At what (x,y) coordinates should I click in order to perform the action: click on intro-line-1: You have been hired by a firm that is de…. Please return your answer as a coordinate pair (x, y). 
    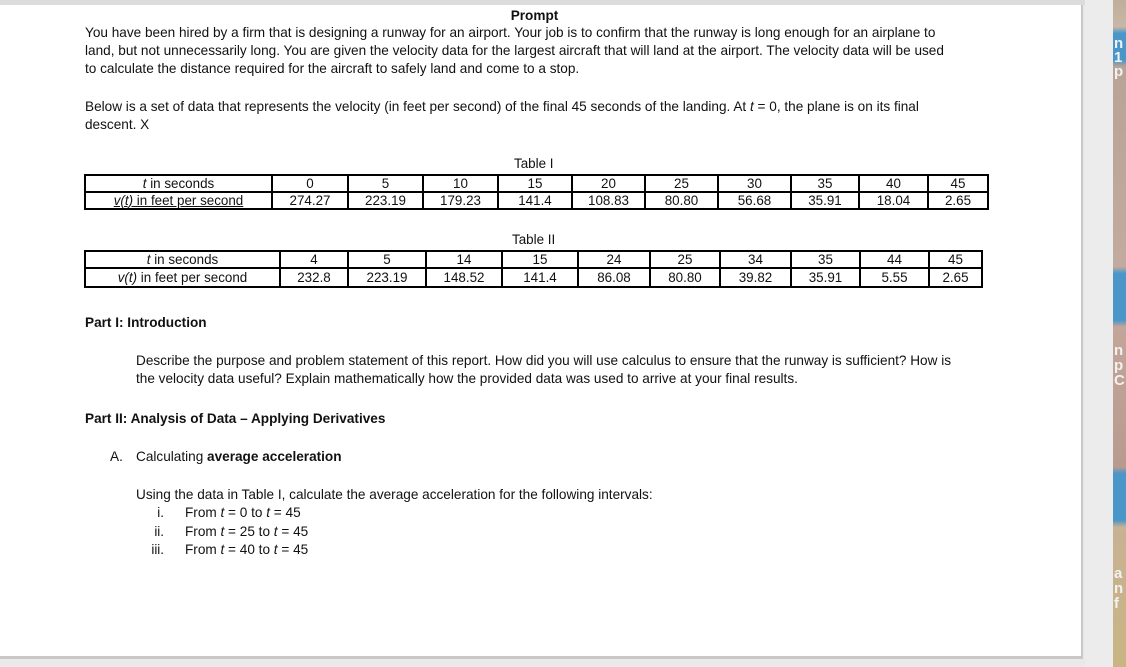
    Looking at the image, I should click on (510, 32).